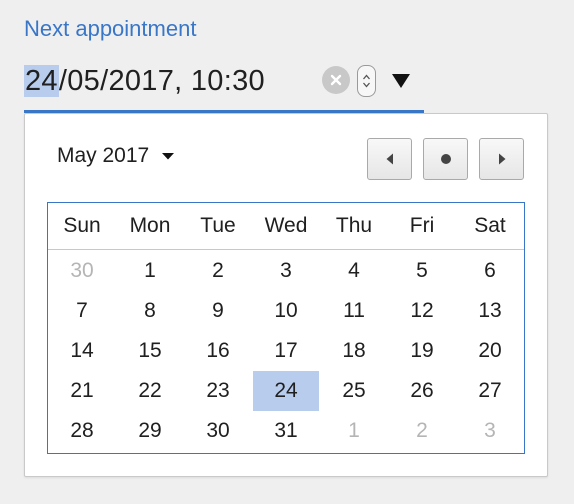 The width and height of the screenshot is (574, 504). Describe the element at coordinates (82, 351) in the screenshot. I see `calendar-day: 14` at that location.